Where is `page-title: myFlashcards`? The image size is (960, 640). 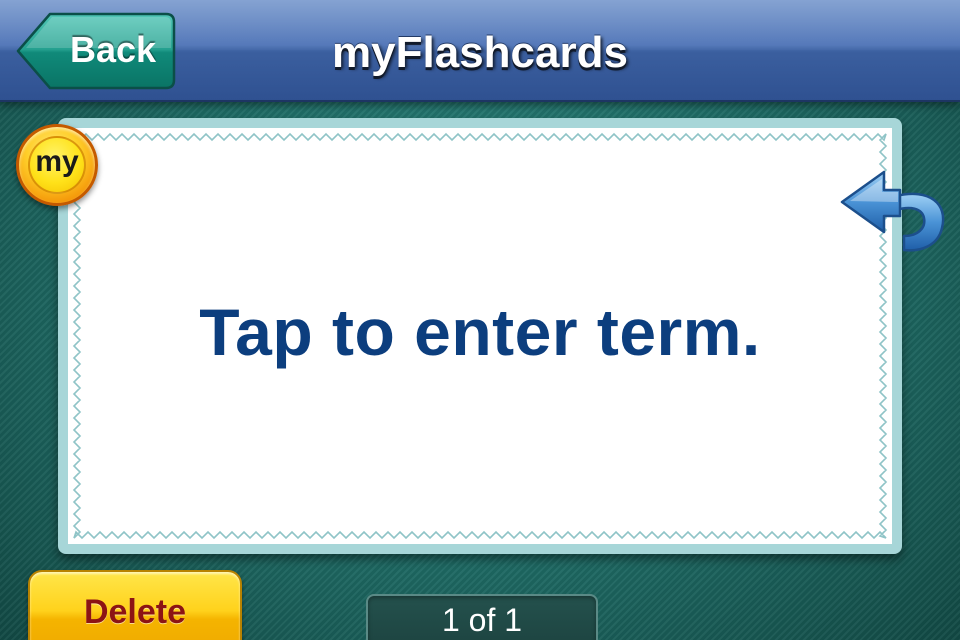
page-title: myFlashcards is located at coordinates (480, 52).